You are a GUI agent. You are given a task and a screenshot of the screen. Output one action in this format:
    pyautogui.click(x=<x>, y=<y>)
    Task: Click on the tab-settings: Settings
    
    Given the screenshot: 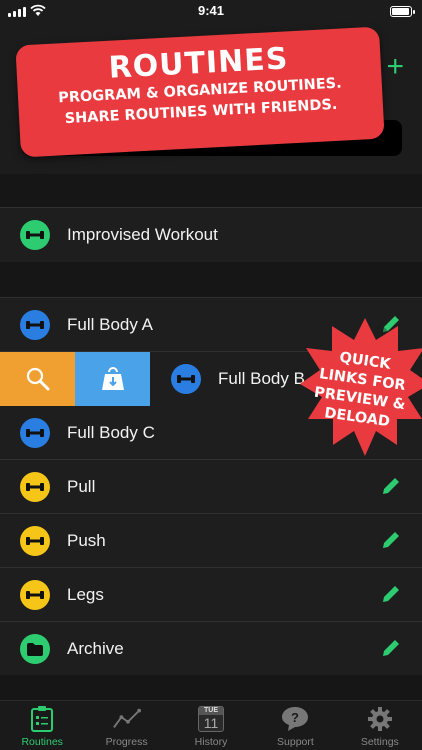 What is the action you would take?
    pyautogui.click(x=380, y=725)
    